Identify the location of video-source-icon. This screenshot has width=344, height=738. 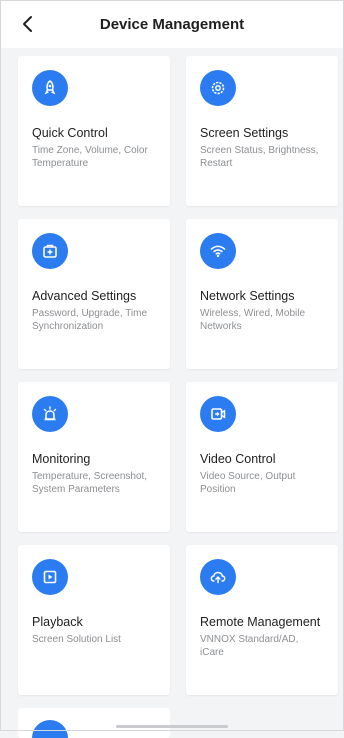
(218, 414).